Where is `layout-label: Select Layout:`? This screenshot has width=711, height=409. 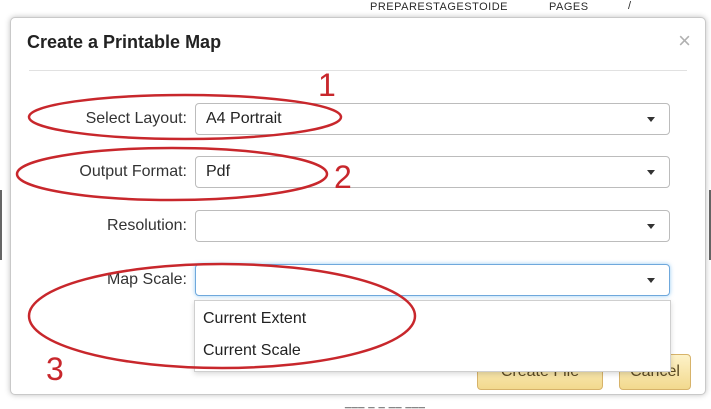
layout-label: Select Layout: is located at coordinates (136, 118).